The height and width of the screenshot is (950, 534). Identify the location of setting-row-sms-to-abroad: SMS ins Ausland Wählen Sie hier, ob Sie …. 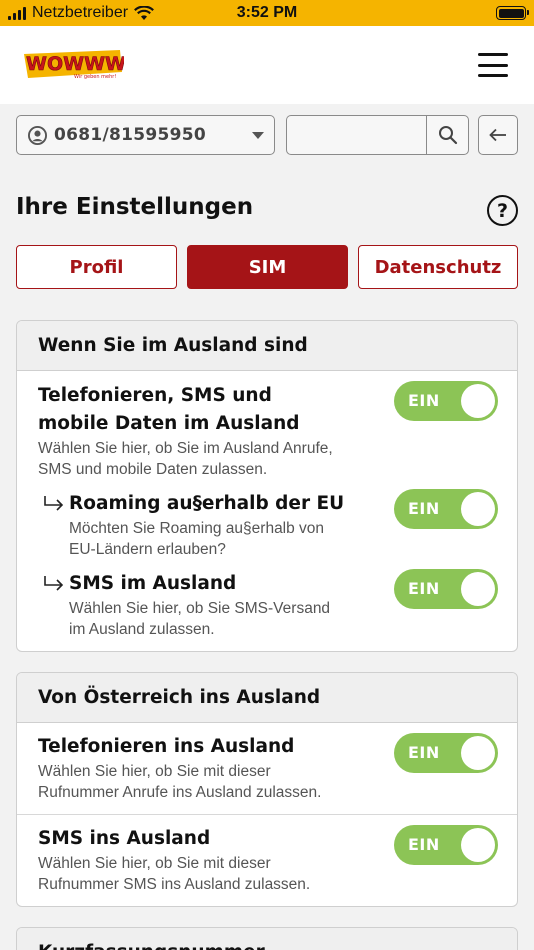
(267, 860).